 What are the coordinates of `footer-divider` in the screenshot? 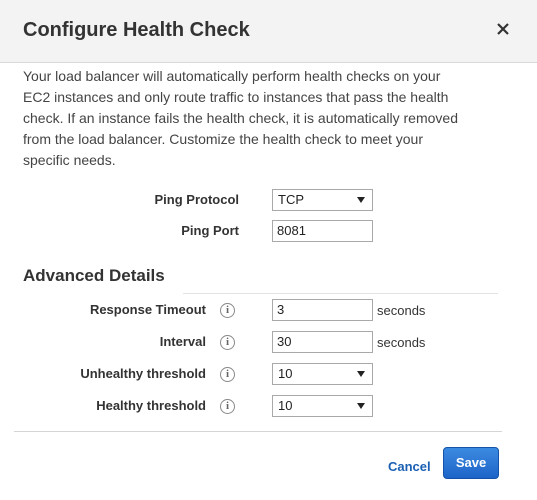 It's located at (258, 431).